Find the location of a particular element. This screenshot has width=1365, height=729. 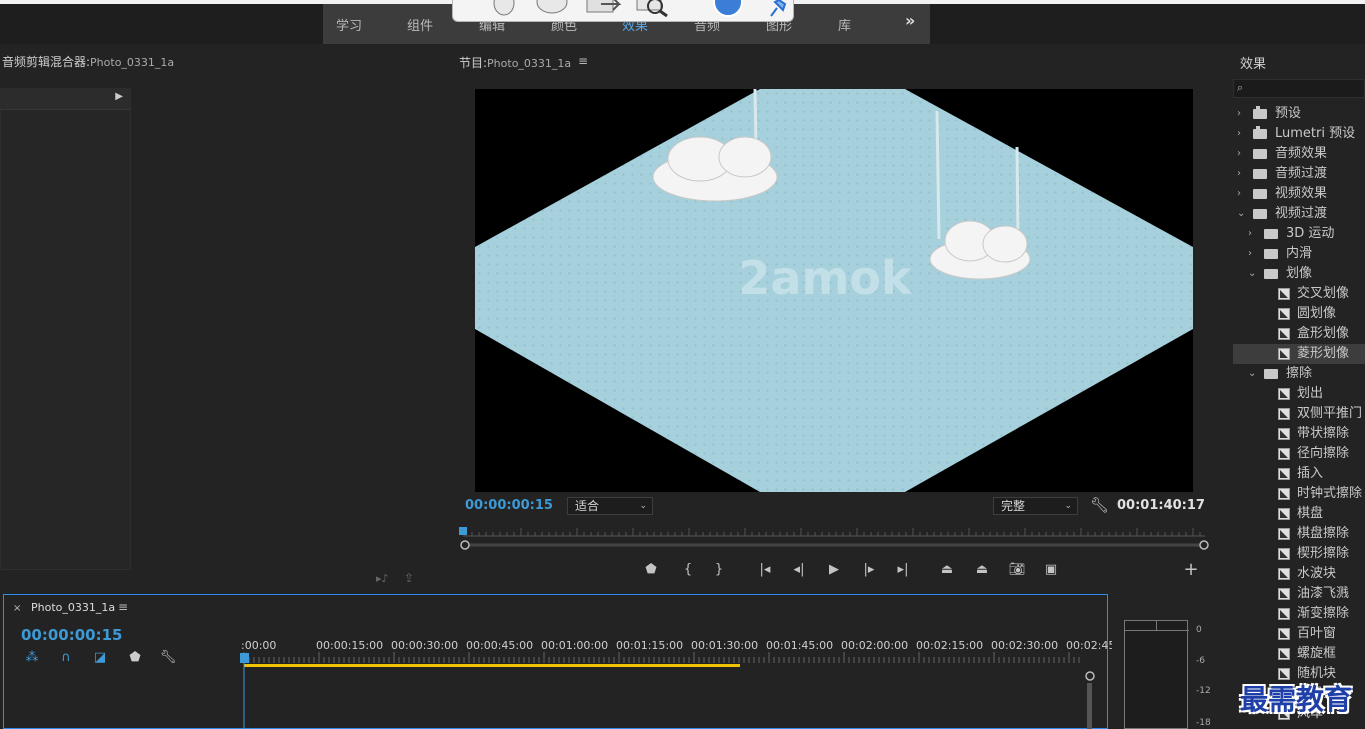

timeline-current-timecode: 00:00:00:15 is located at coordinates (72, 635).